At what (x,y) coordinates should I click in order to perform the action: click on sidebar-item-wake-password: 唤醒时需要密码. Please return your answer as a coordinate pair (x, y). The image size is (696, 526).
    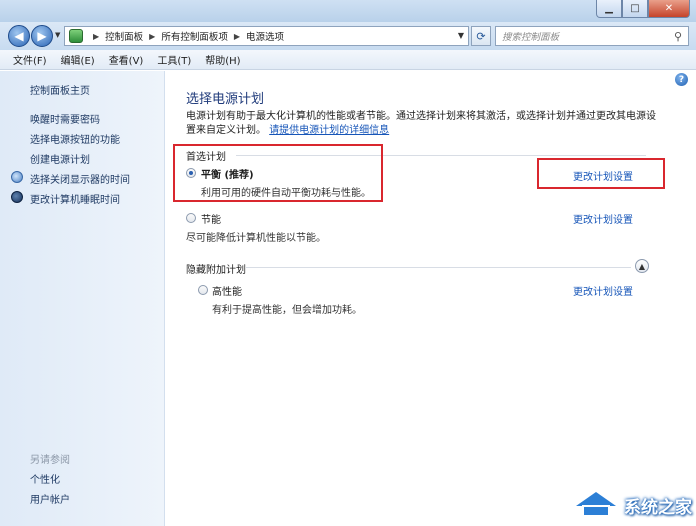
    Looking at the image, I should click on (65, 118).